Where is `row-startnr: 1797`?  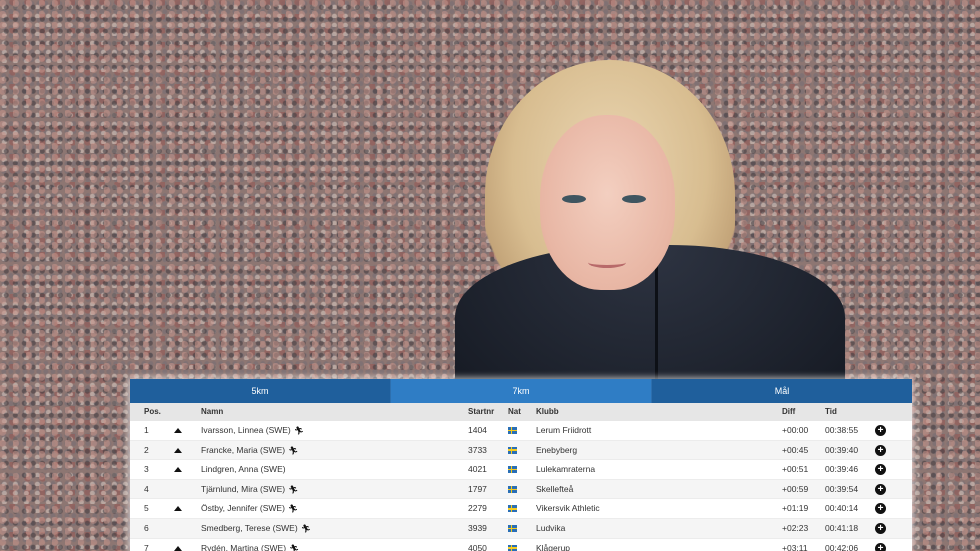 row-startnr: 1797 is located at coordinates (477, 488).